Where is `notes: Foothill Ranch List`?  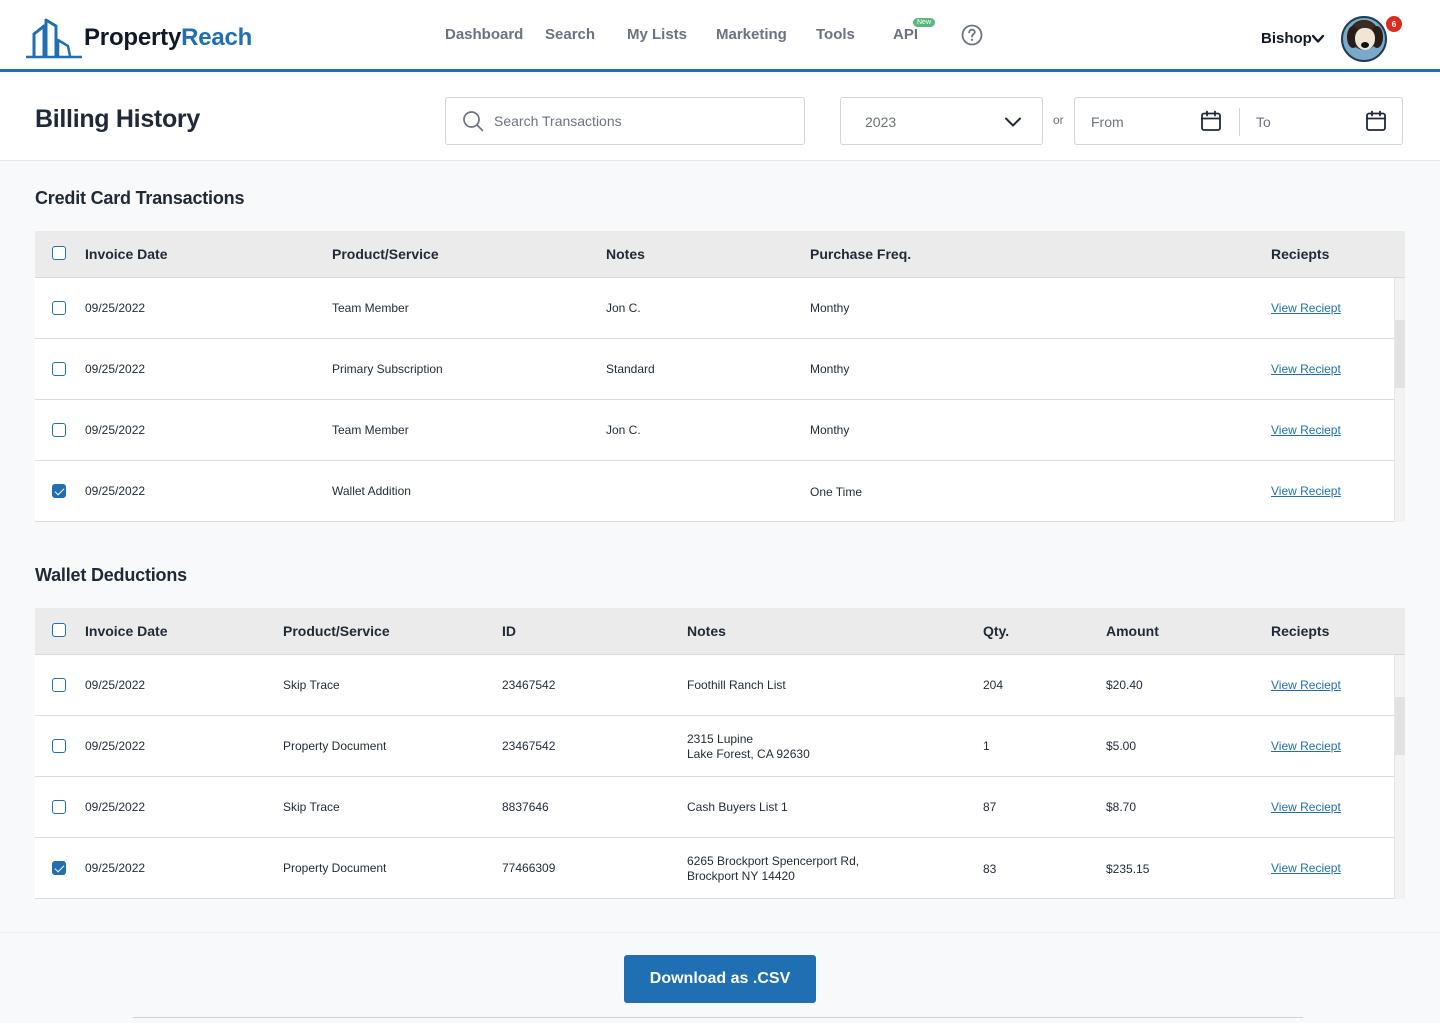 notes: Foothill Ranch List is located at coordinates (736, 685).